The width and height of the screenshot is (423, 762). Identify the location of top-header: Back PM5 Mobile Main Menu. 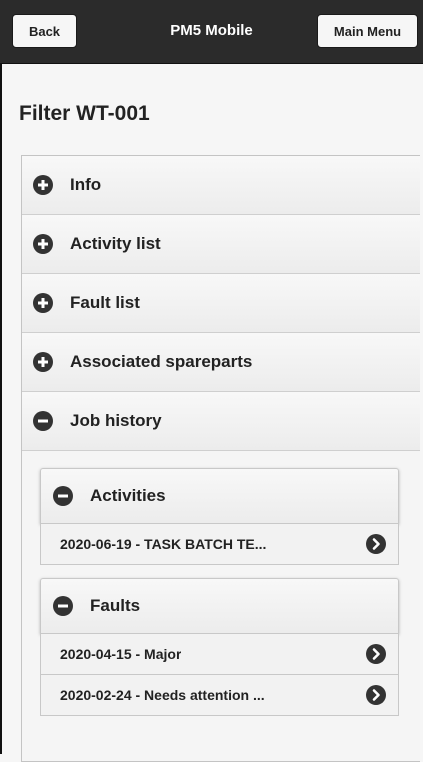
(211, 32).